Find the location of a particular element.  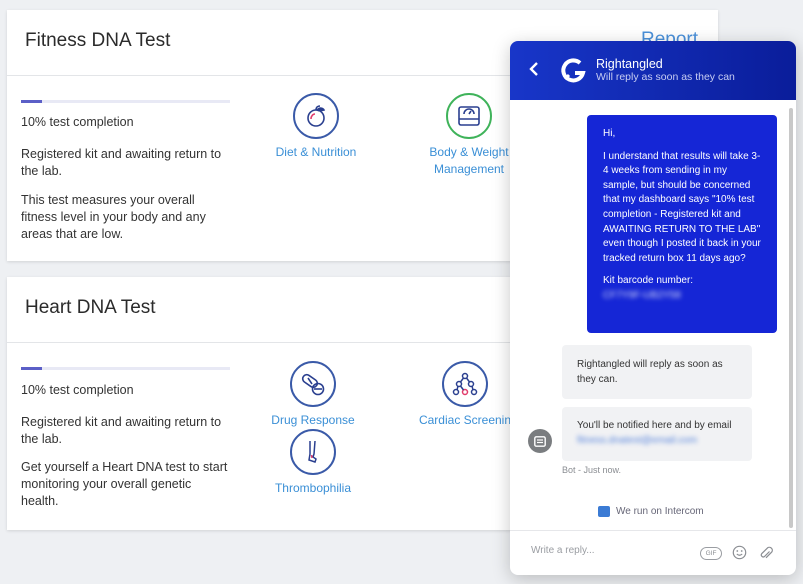

barcode-block: Kit barcode number: CF7Y9F-UB2Y58 is located at coordinates (683, 288).